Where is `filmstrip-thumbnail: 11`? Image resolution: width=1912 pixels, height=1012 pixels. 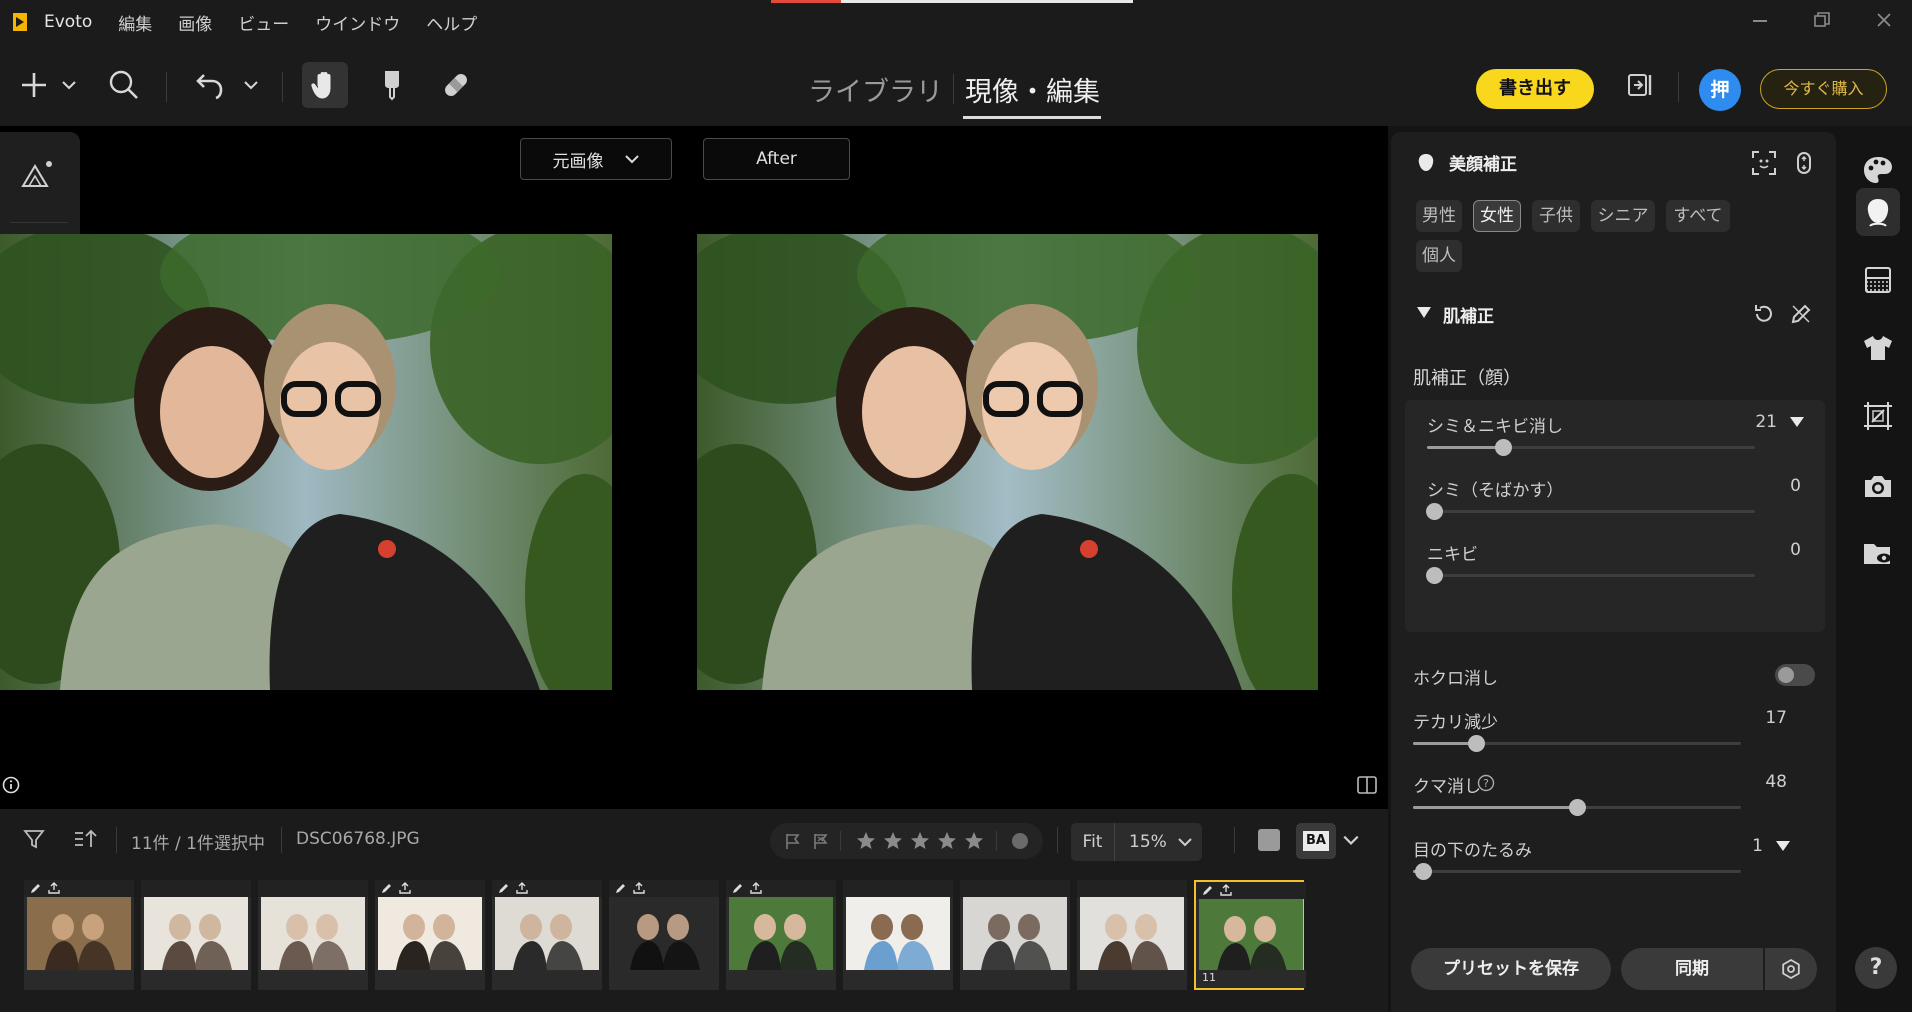 filmstrip-thumbnail: 11 is located at coordinates (1250, 935).